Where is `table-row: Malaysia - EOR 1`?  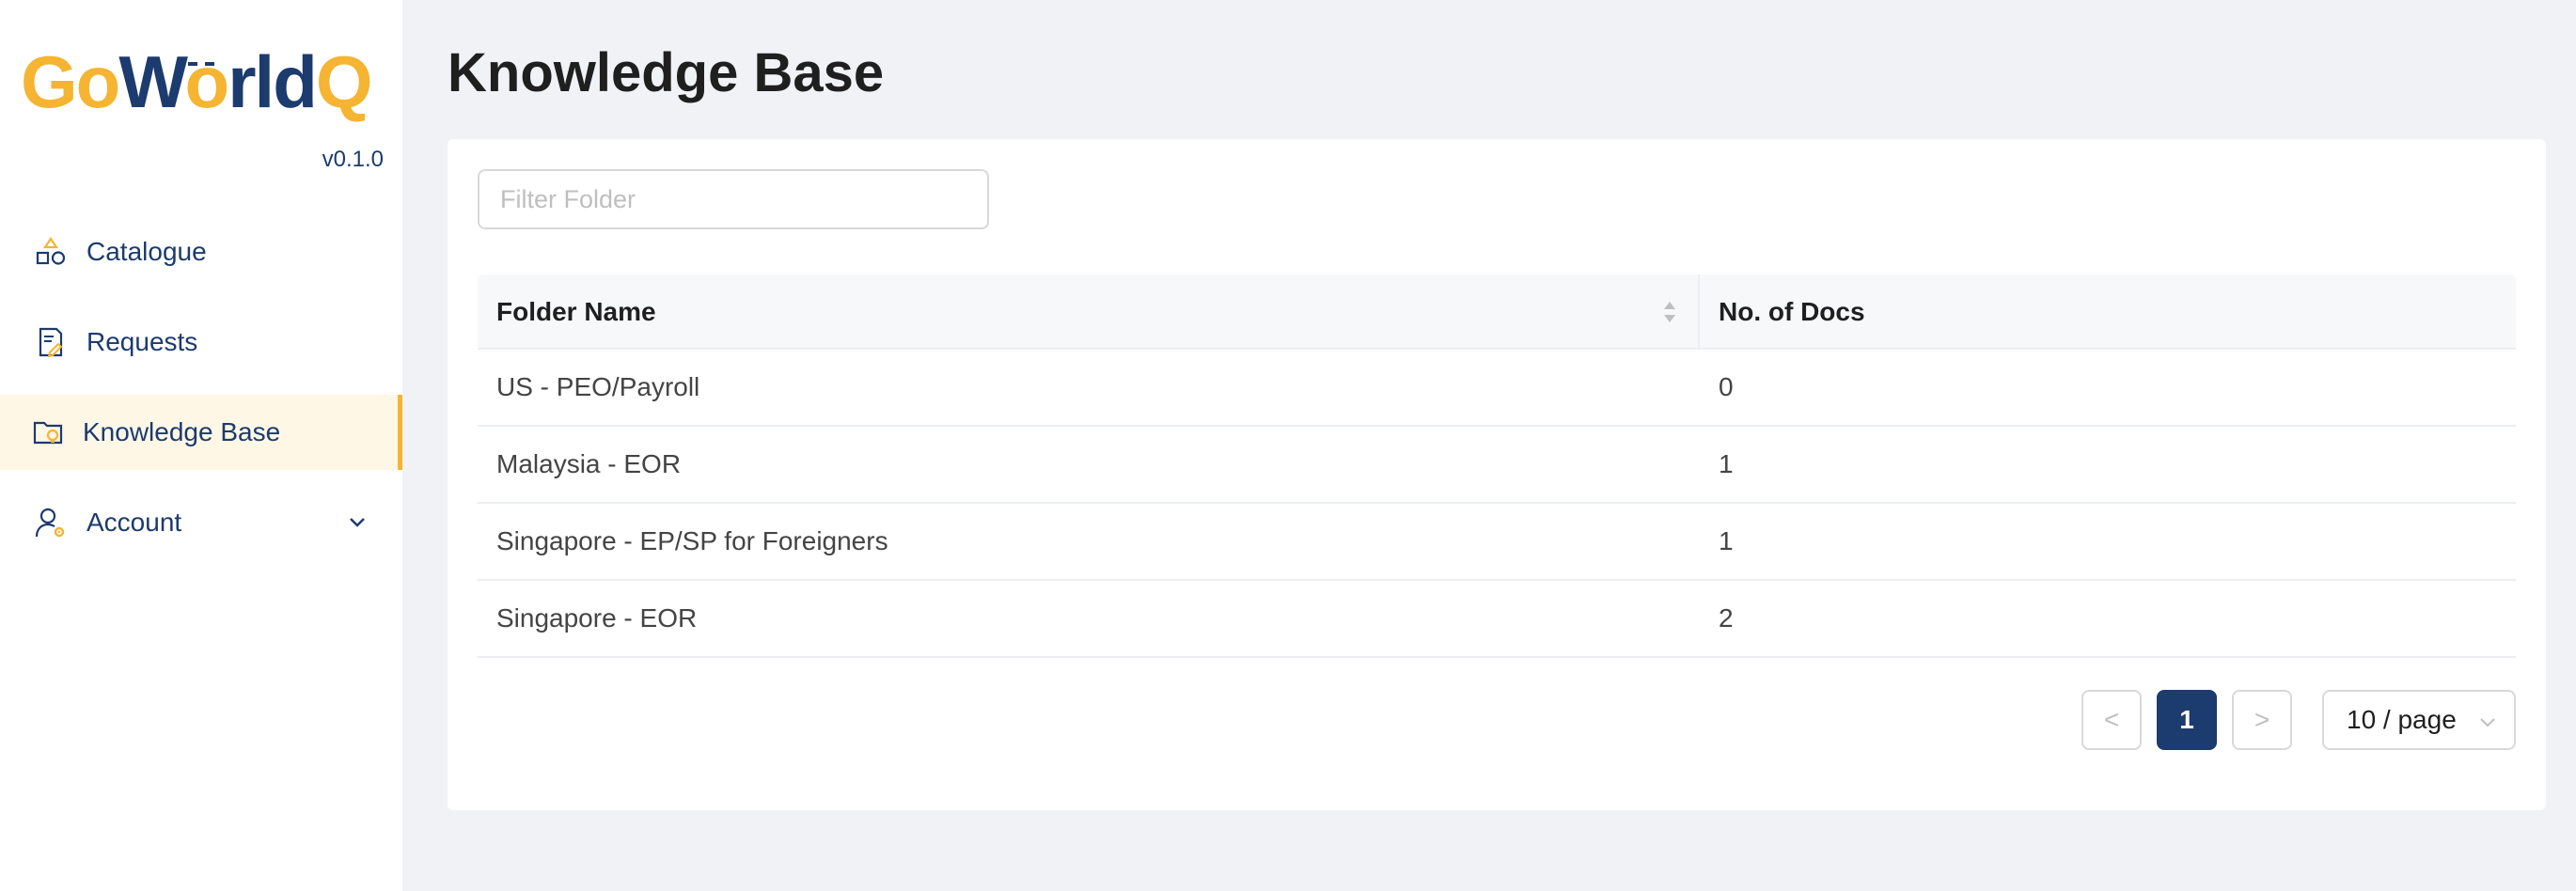
table-row: Malaysia - EOR 1 is located at coordinates (1497, 466).